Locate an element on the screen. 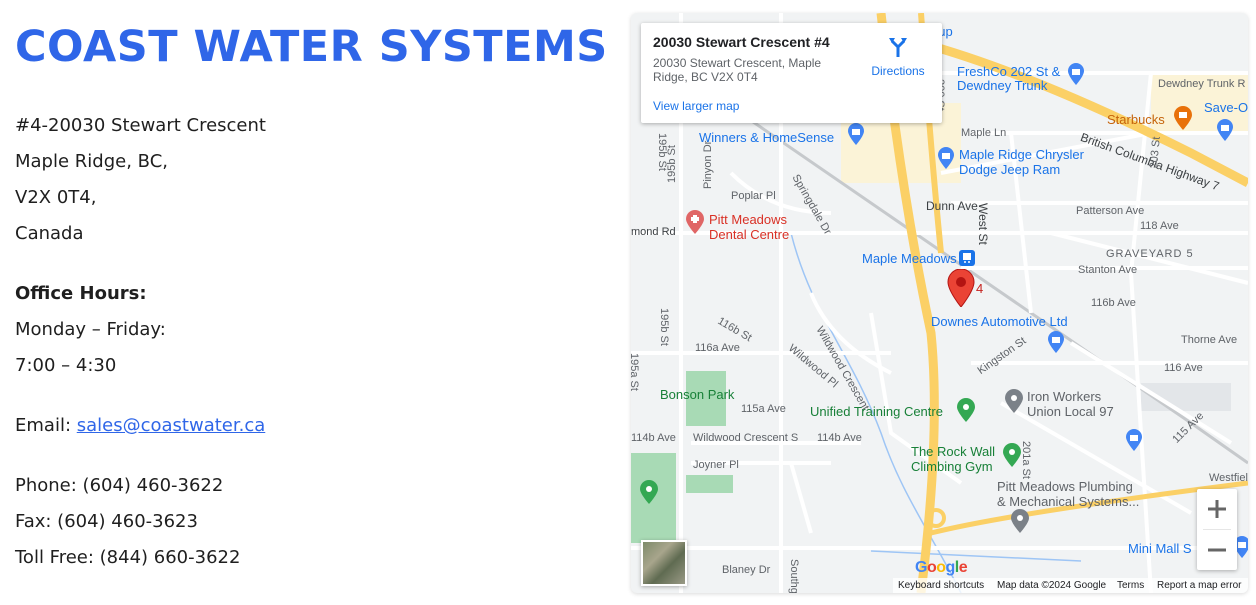 The height and width of the screenshot is (605, 1256). street-label: 118 Ave is located at coordinates (1159, 226).